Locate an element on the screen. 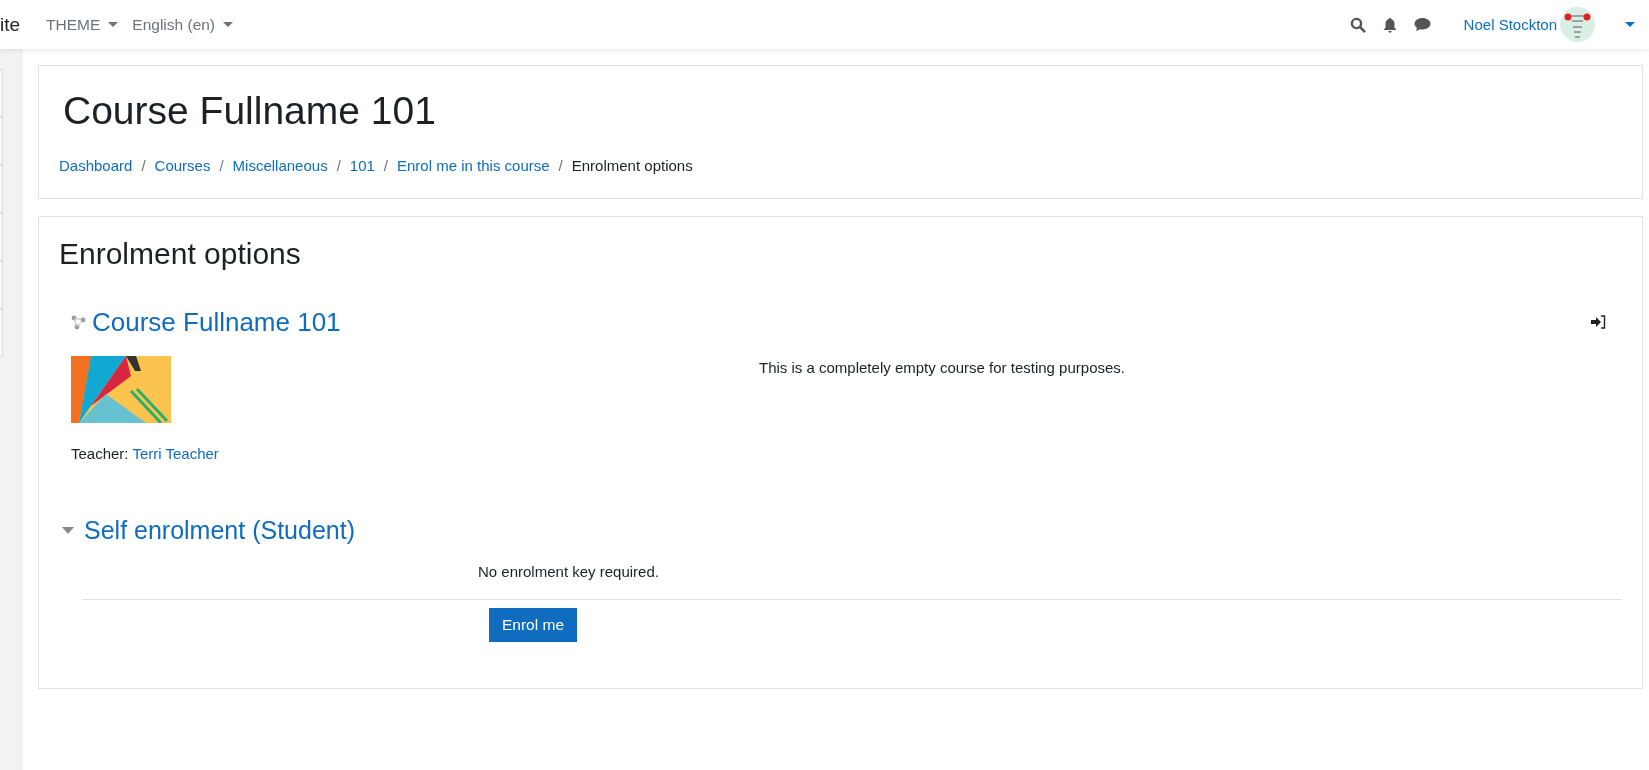 This screenshot has height=770, width=1649. teacher-line: Teacher: Terri Teacher is located at coordinates (145, 453).